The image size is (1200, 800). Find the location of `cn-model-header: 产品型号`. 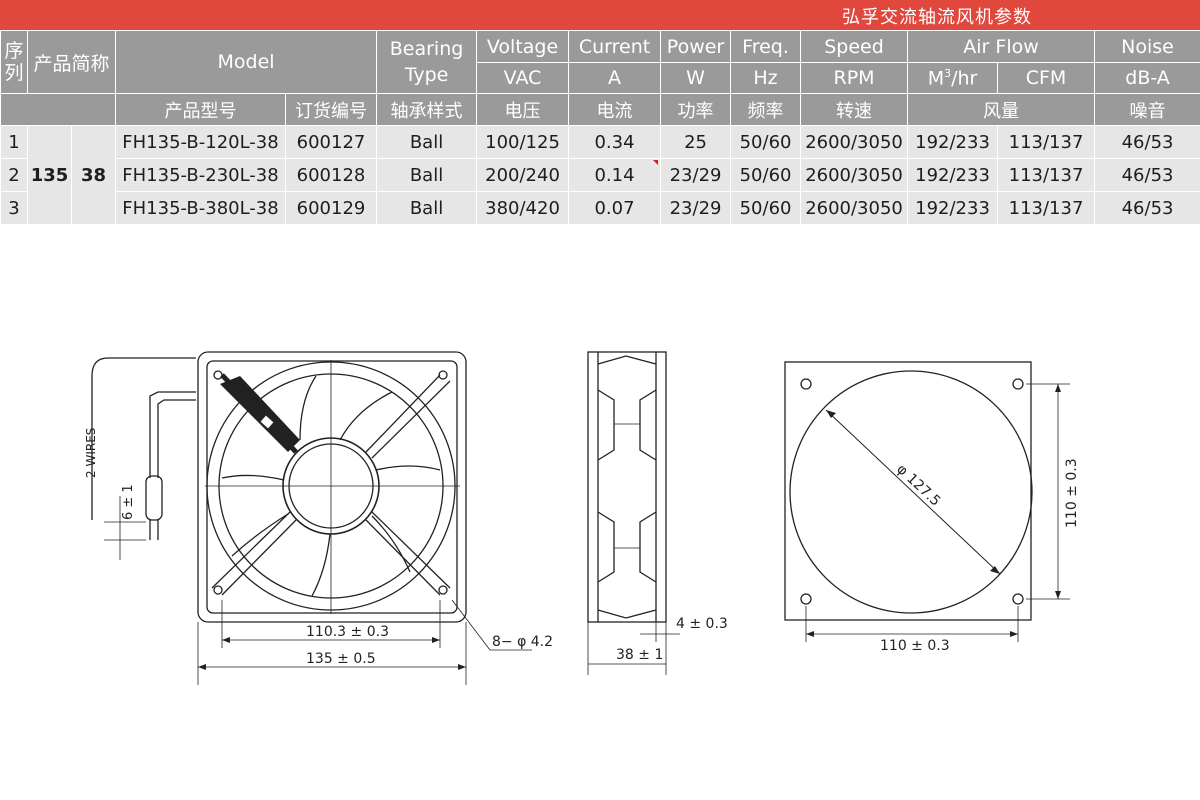

cn-model-header: 产品型号 is located at coordinates (201, 109).